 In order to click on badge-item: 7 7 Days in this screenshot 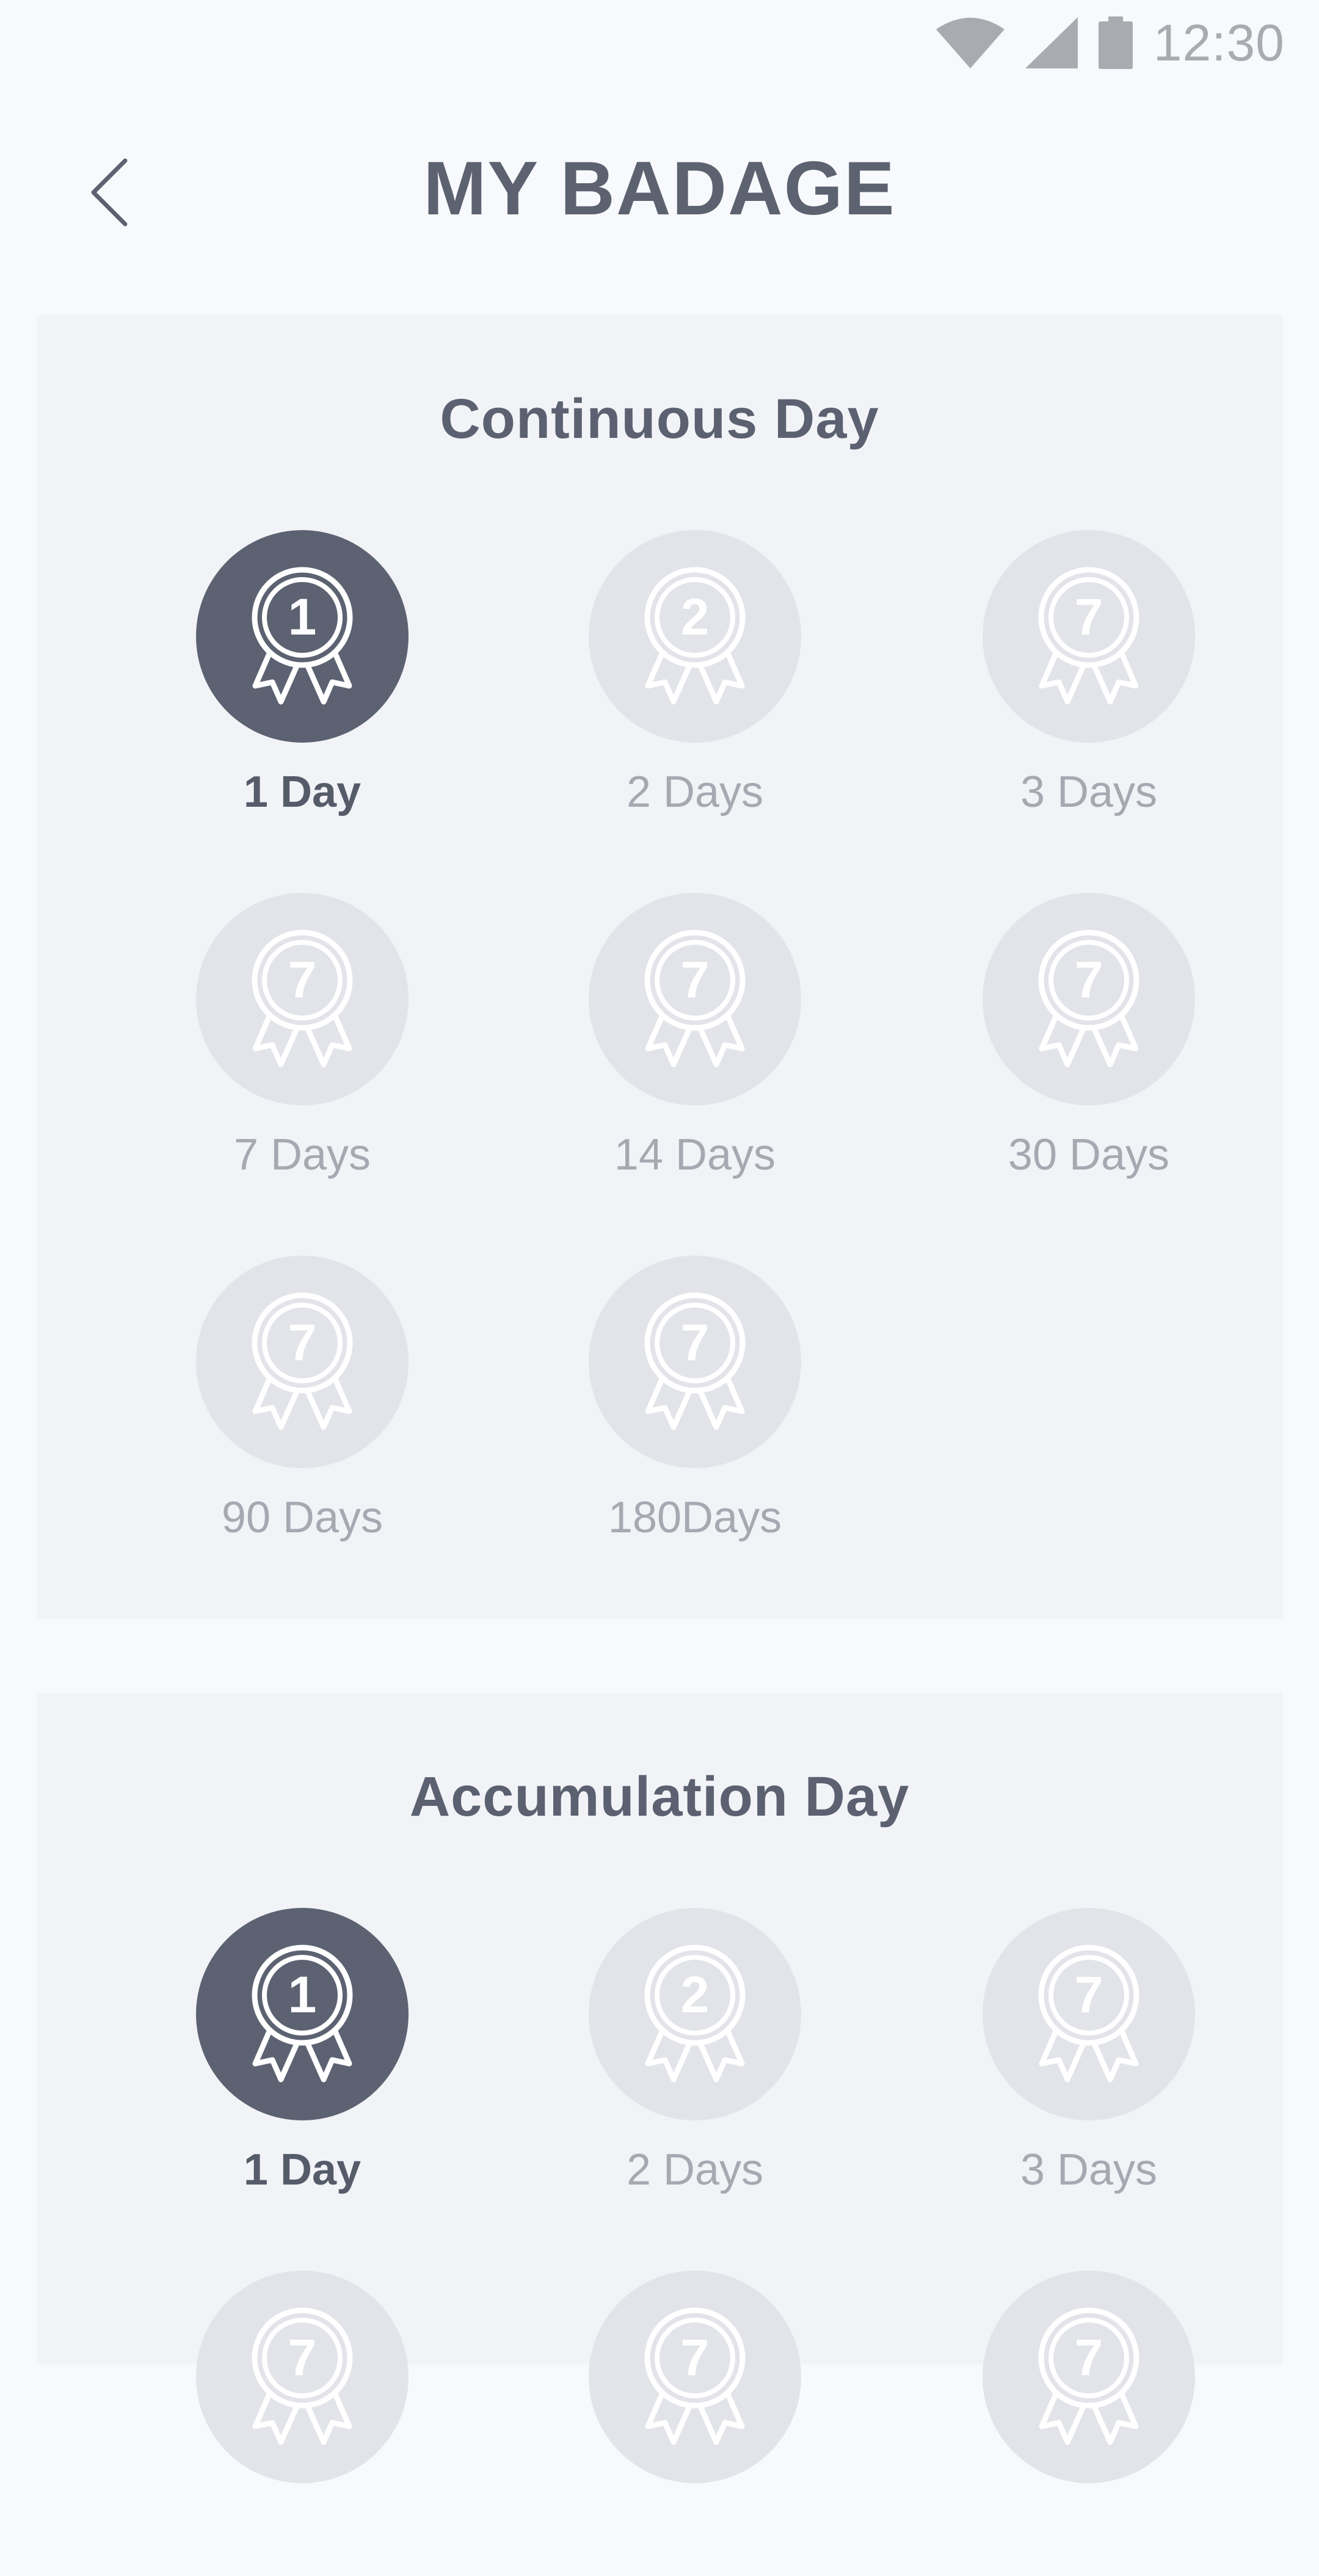, I will do `click(302, 1045)`.